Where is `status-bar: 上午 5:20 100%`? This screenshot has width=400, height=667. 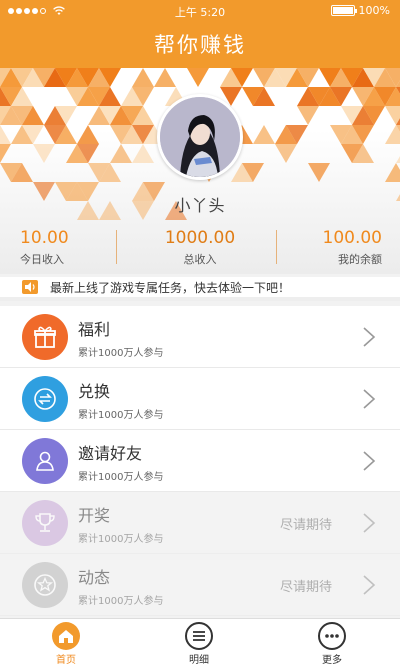 status-bar: 上午 5:20 100% is located at coordinates (200, 11).